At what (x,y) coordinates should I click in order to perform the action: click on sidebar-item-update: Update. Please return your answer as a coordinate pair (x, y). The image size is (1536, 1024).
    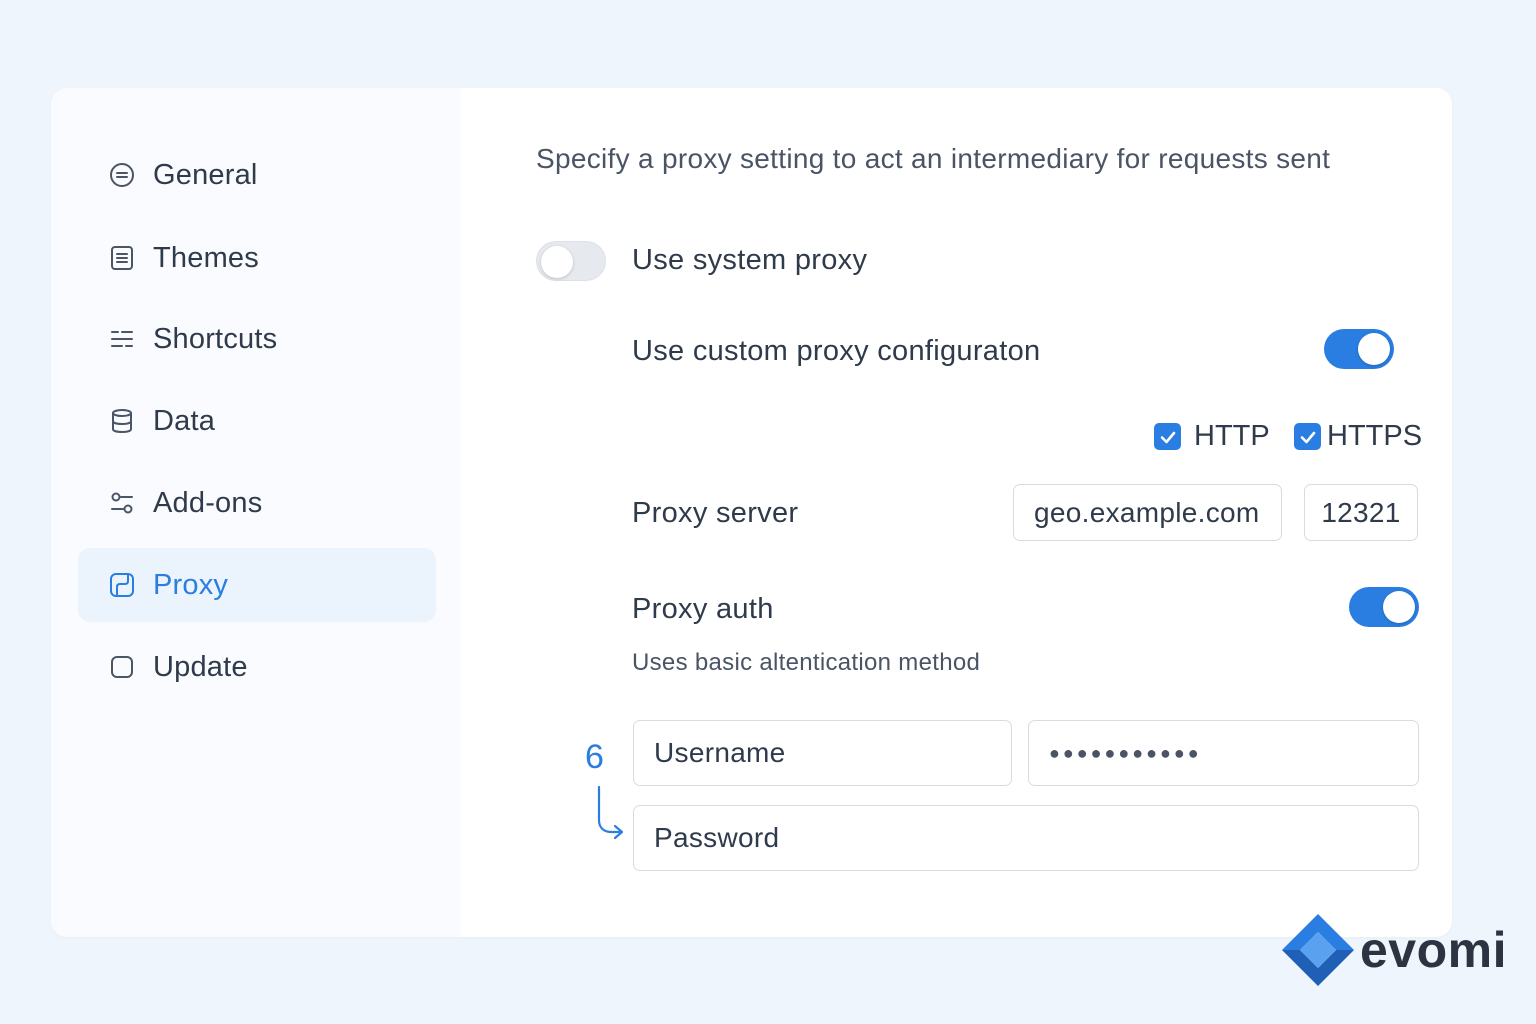
    Looking at the image, I should click on (257, 667).